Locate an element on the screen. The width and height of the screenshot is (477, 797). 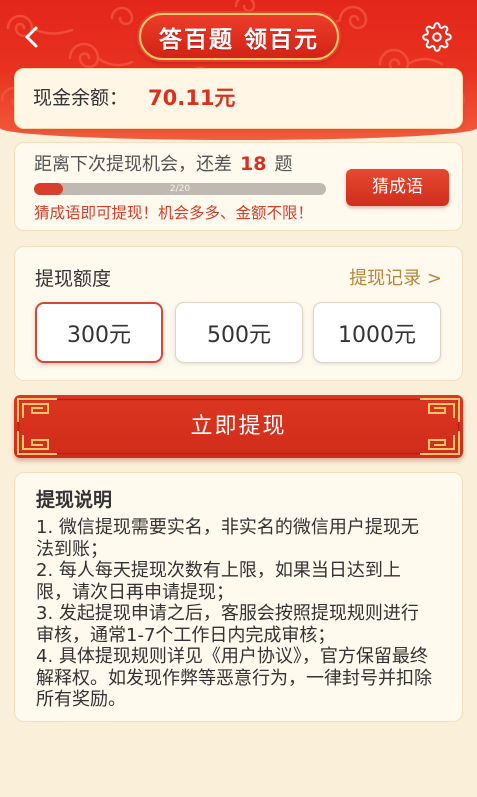
amount-option-500: 500元 is located at coordinates (239, 332).